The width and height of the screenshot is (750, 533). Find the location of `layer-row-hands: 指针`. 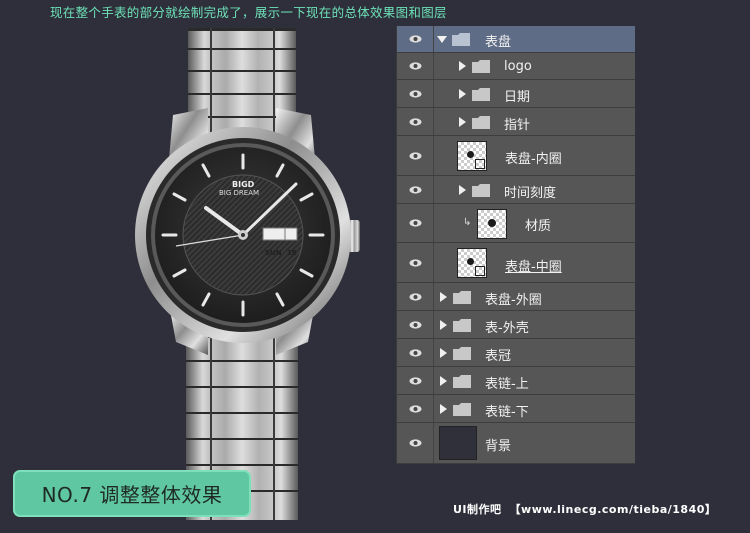

layer-row-hands: 指针 is located at coordinates (516, 122).